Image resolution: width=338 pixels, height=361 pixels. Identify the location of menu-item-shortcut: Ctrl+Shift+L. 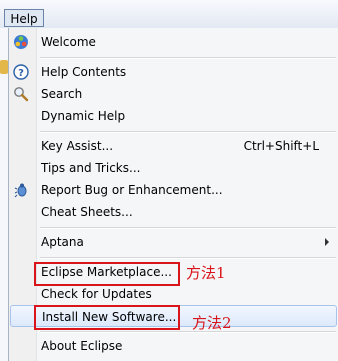
(281, 146).